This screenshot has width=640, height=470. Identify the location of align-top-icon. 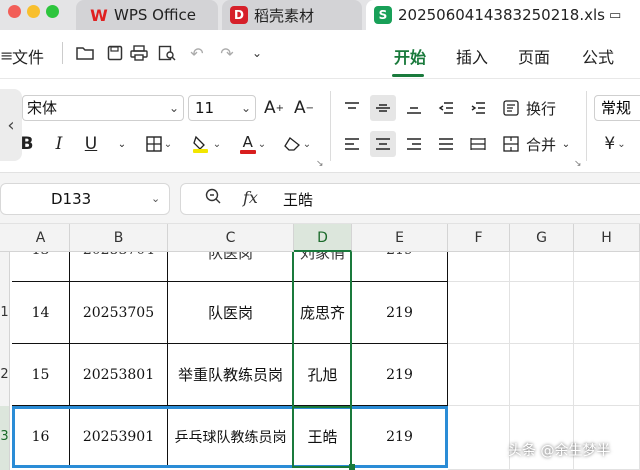
(352, 108).